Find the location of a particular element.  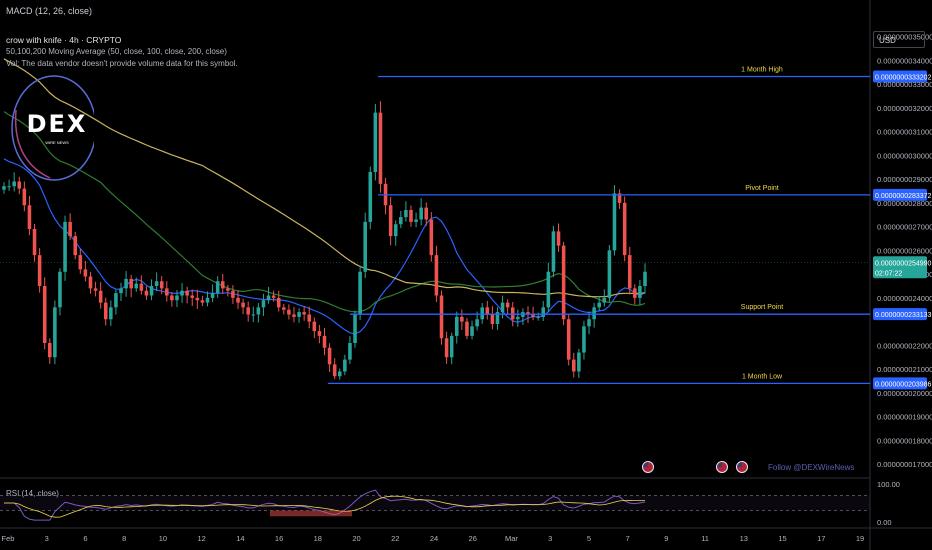

time-tick-label: 24 is located at coordinates (434, 538).